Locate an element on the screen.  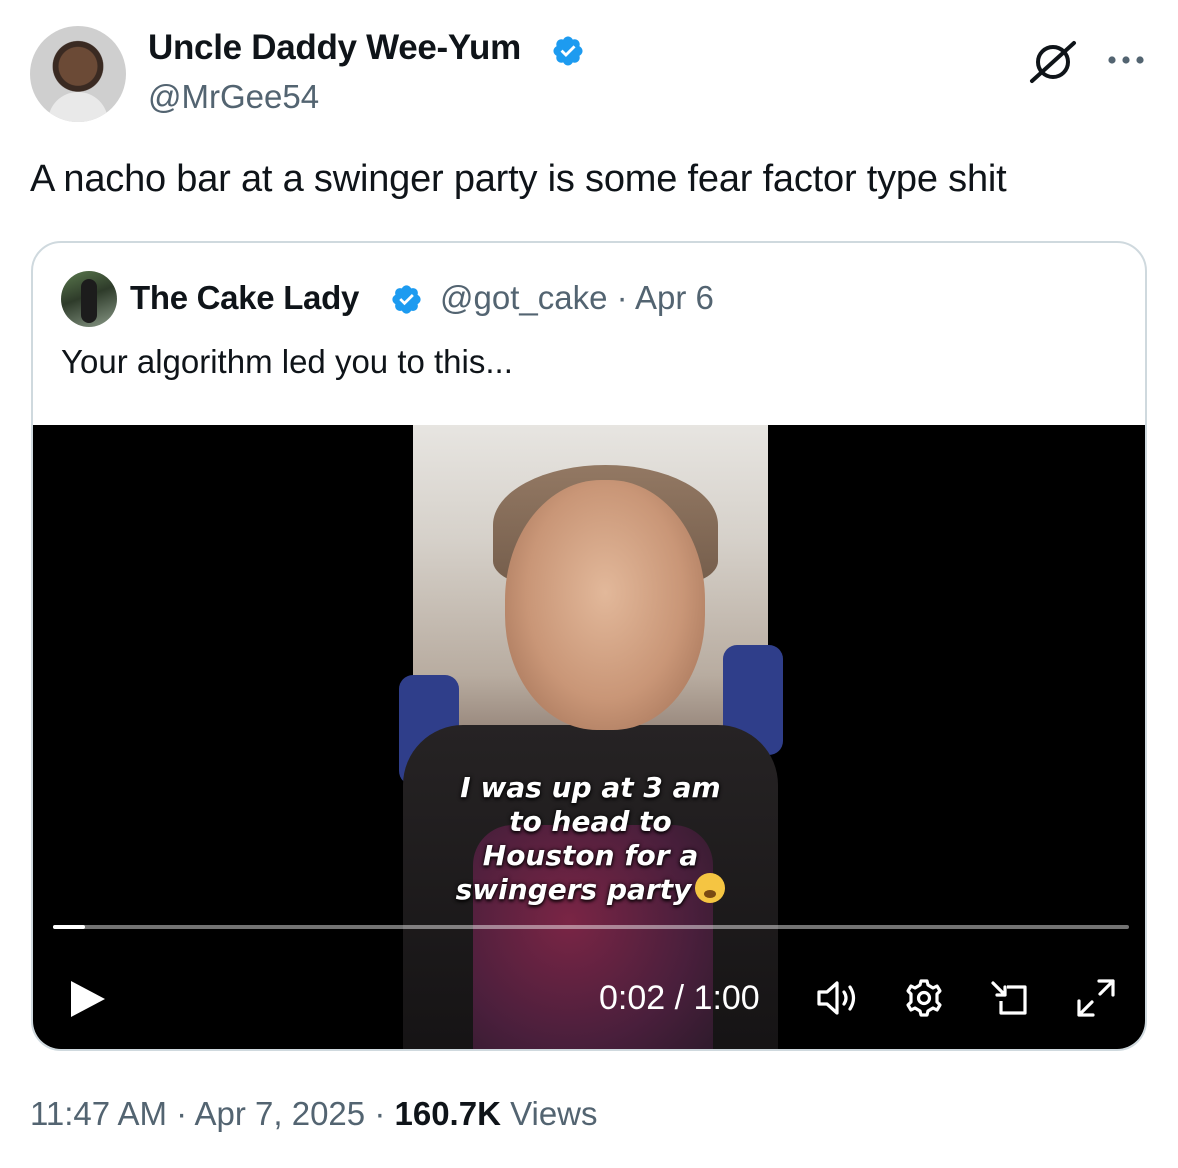
play-icon is located at coordinates (87, 999).